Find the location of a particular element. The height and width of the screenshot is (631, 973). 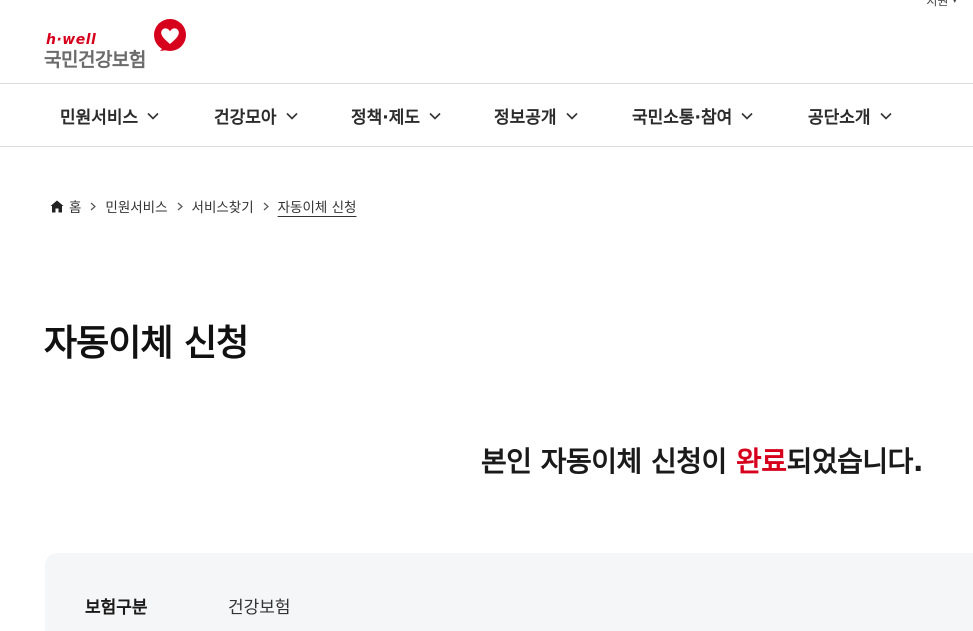

main-navigation: 민원서비스 건강모아 정책·제도 정보공개 국민소통·참여 공단소개 is located at coordinates (486, 115).